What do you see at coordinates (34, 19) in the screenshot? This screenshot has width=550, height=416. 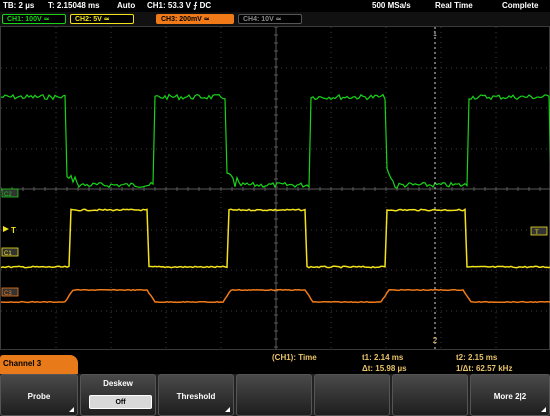 I see `channel-1-tab: CH1: 100V ≃` at bounding box center [34, 19].